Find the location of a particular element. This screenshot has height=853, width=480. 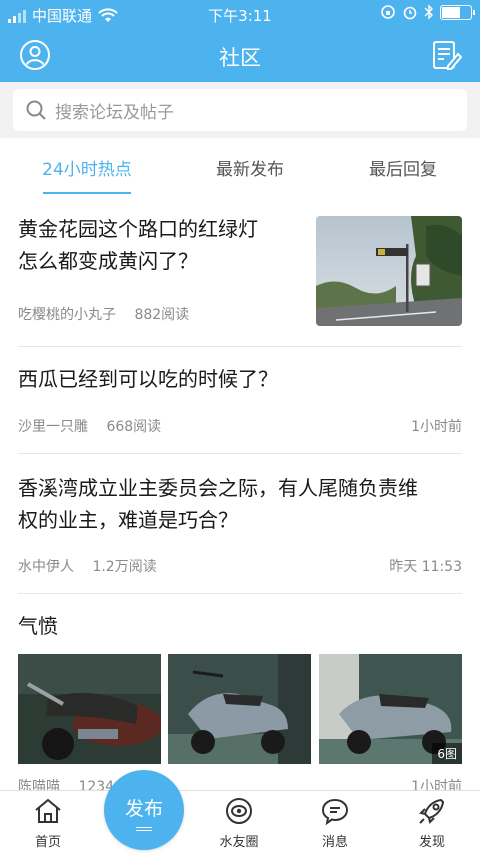

search-area: 搜索论坛及帖子 is located at coordinates (240, 110).